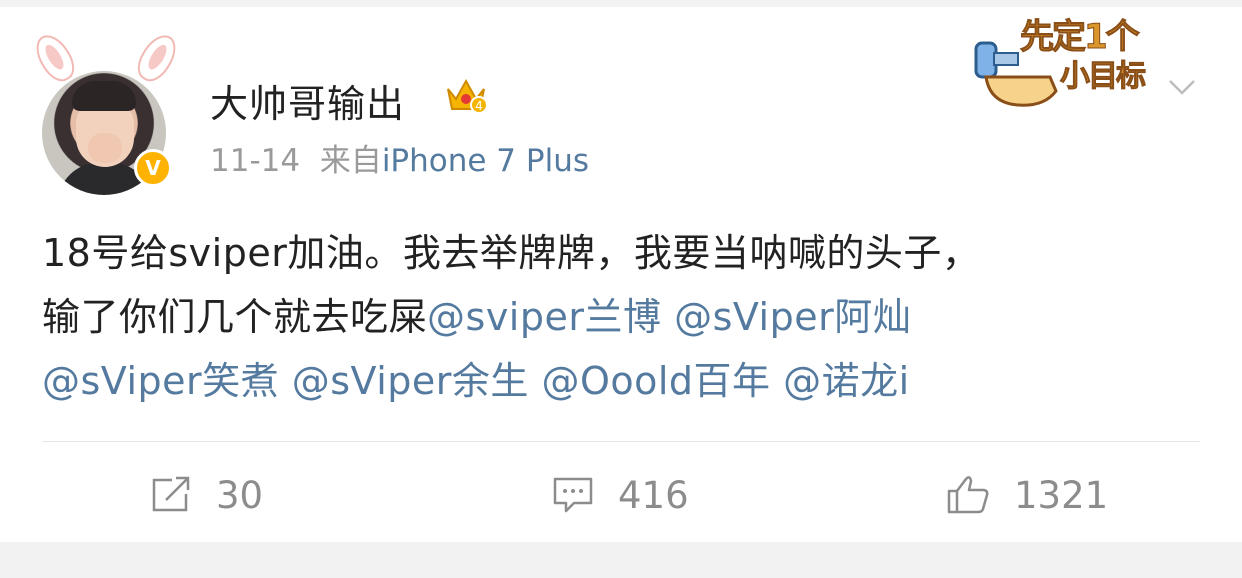  Describe the element at coordinates (573, 495) in the screenshot. I see `comment-icon` at that location.